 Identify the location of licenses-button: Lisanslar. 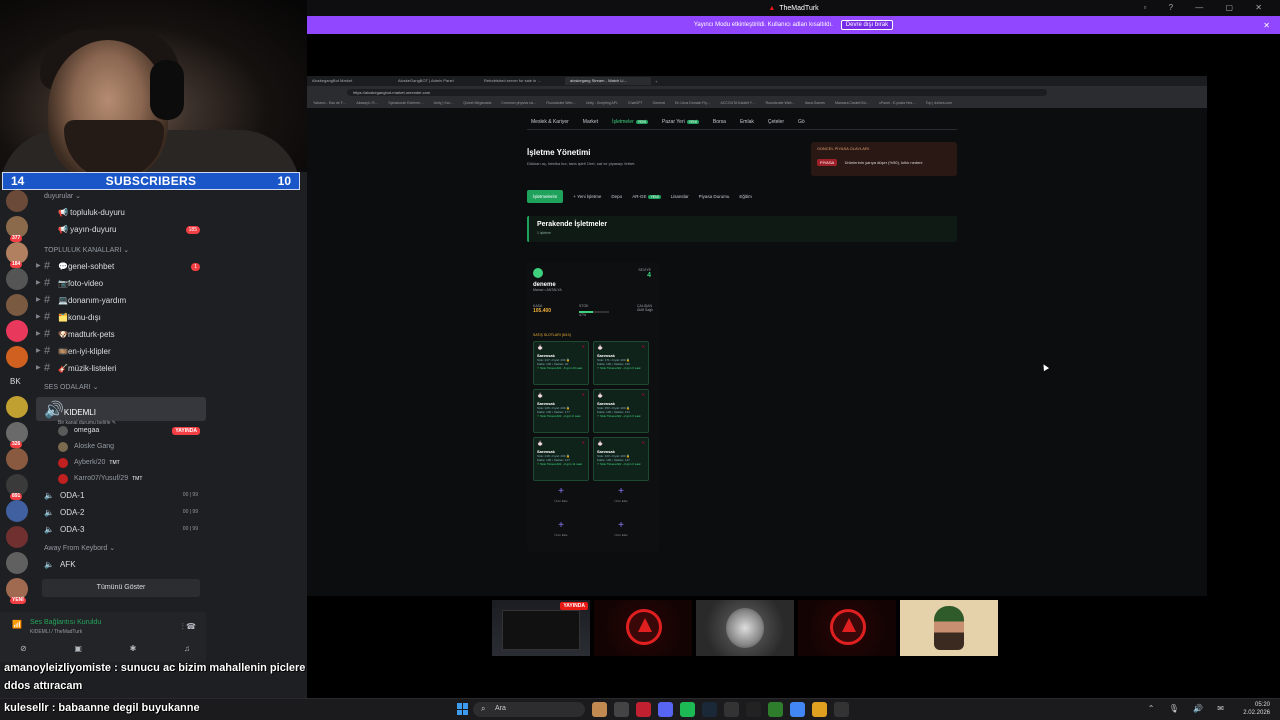
(680, 196).